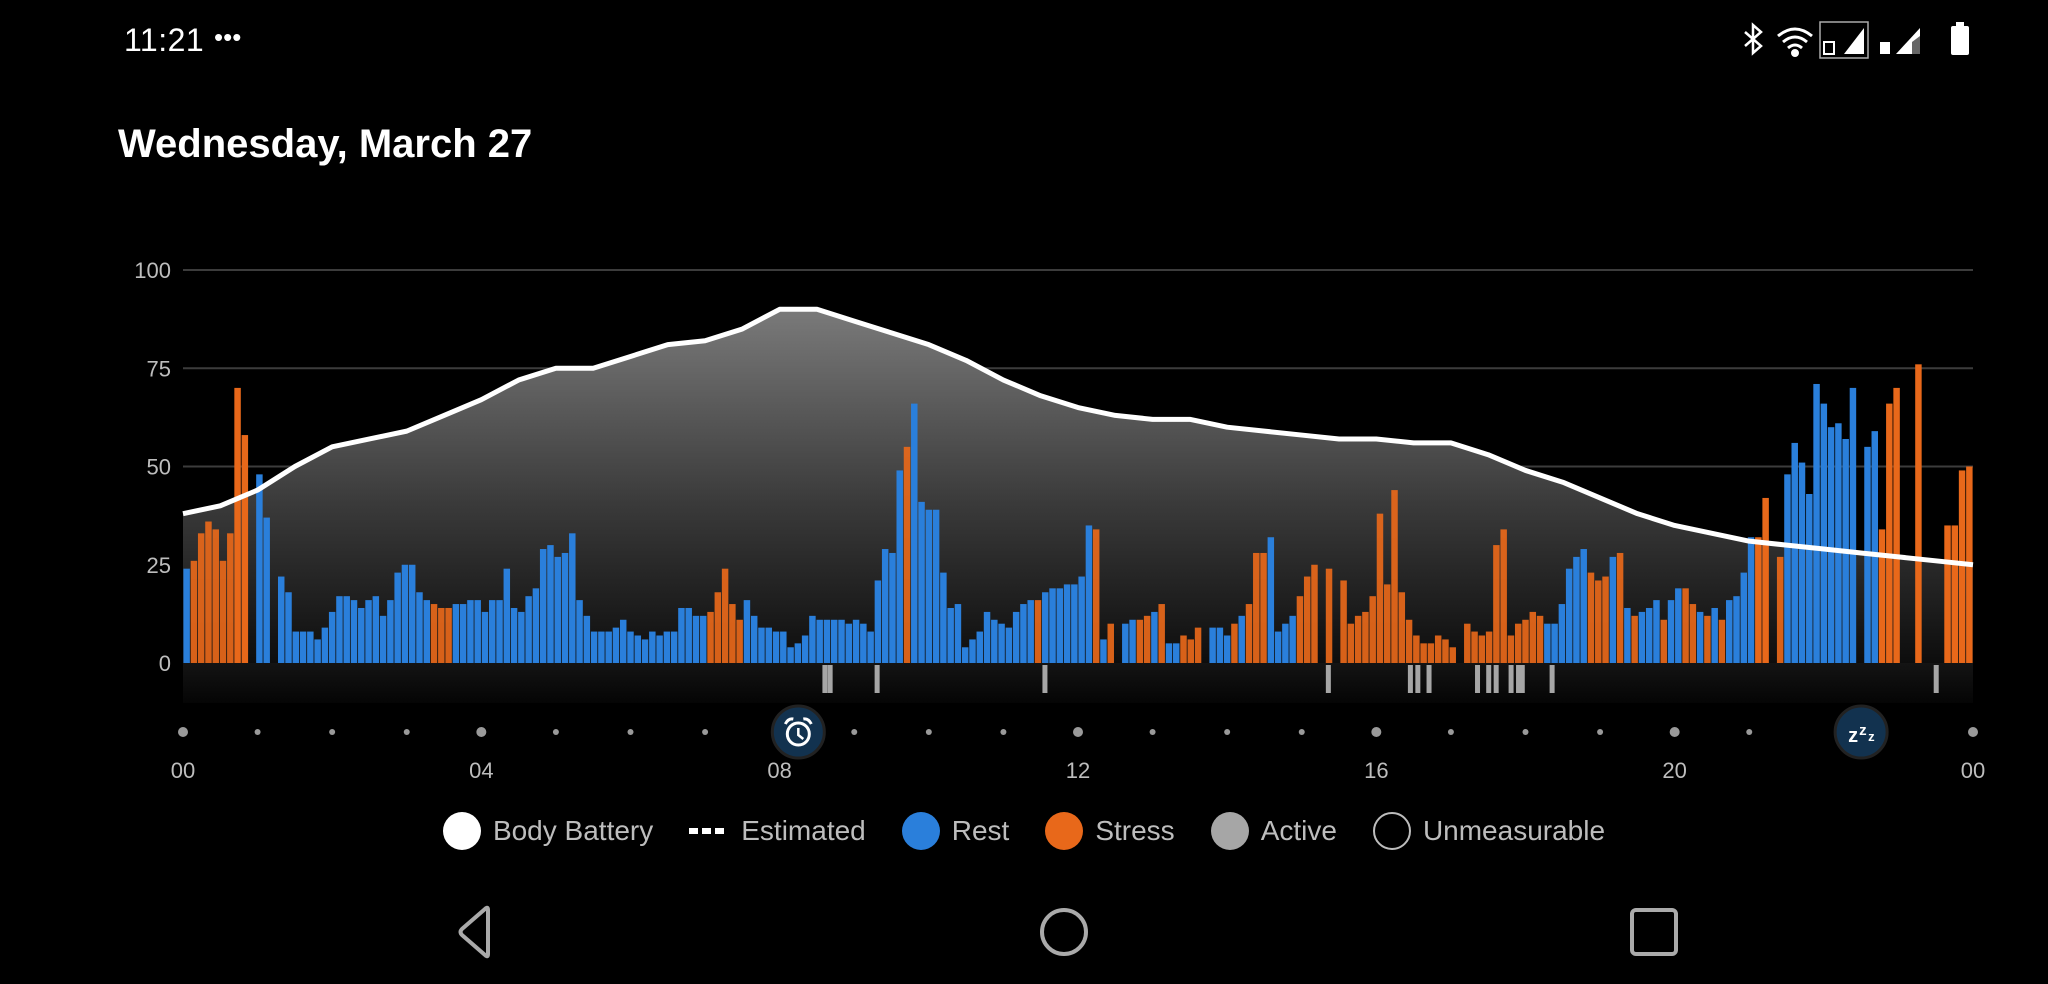 This screenshot has height=984, width=2048. I want to click on battery-icon, so click(1960, 38).